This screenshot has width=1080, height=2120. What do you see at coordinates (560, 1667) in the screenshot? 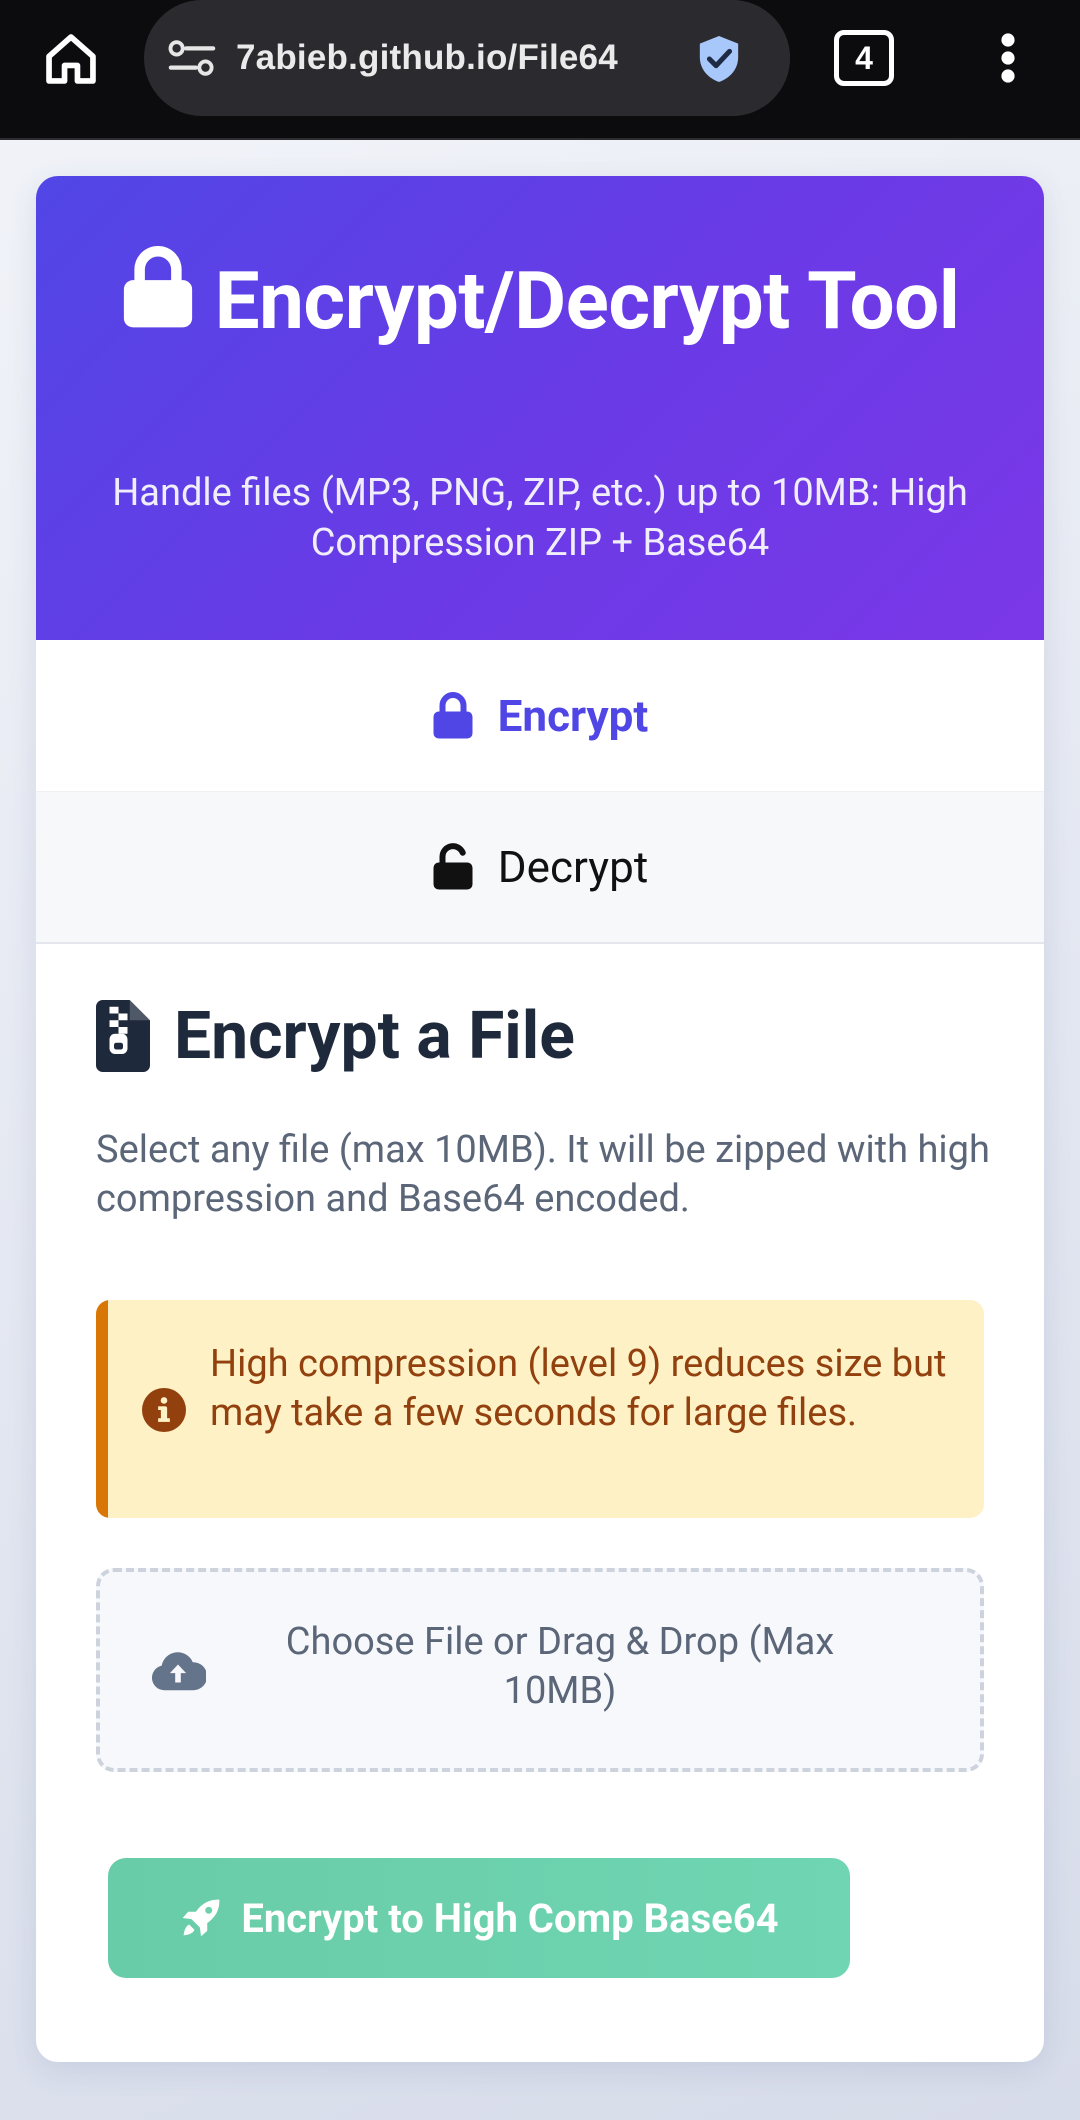
I see `dropzone-label: Choose File or Drag & Drop (Max 10MB)` at bounding box center [560, 1667].